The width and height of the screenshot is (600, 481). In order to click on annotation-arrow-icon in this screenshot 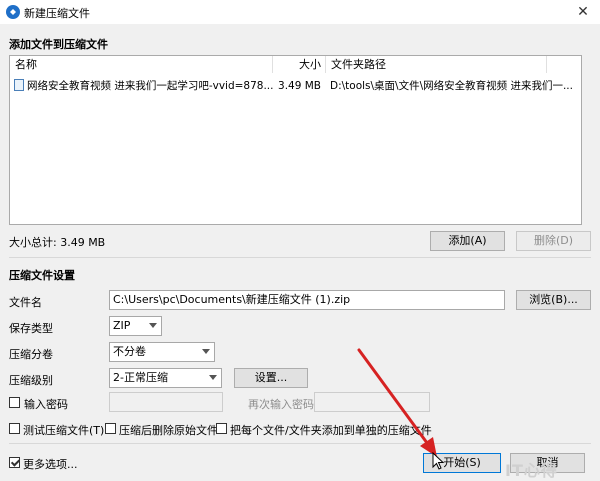, I will do `click(397, 402)`.